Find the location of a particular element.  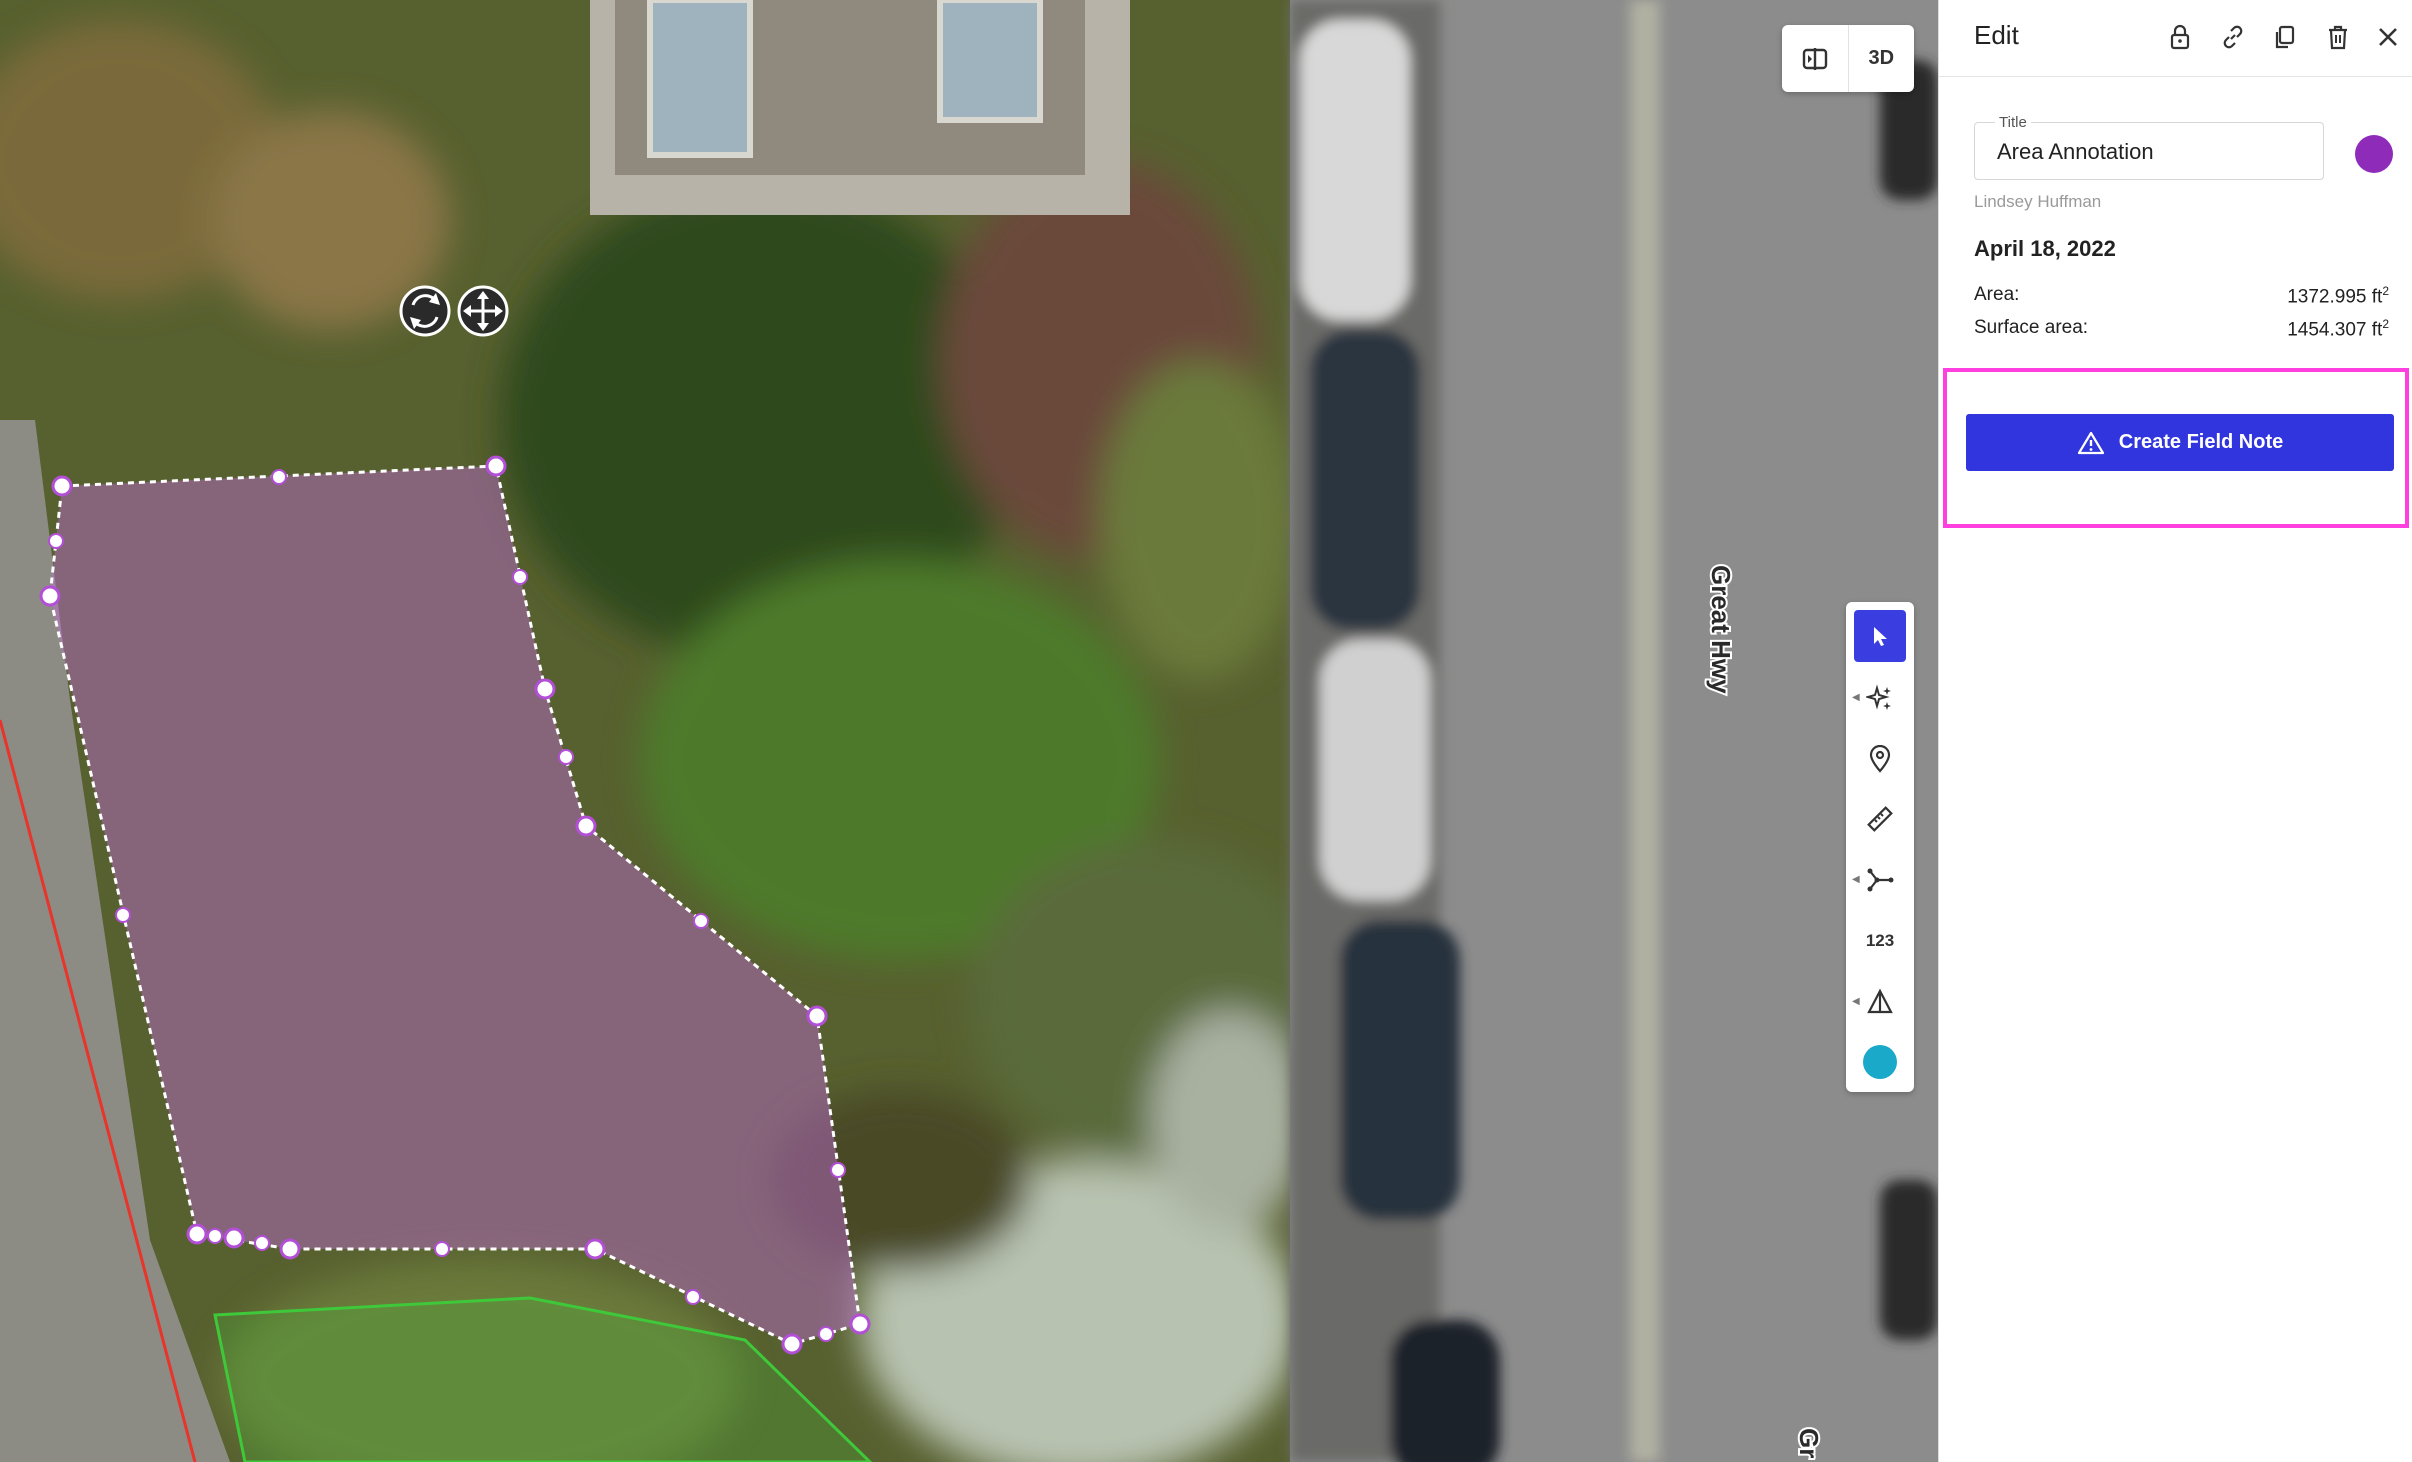

surface-area-value: 1454.307 ft2 is located at coordinates (2338, 329).